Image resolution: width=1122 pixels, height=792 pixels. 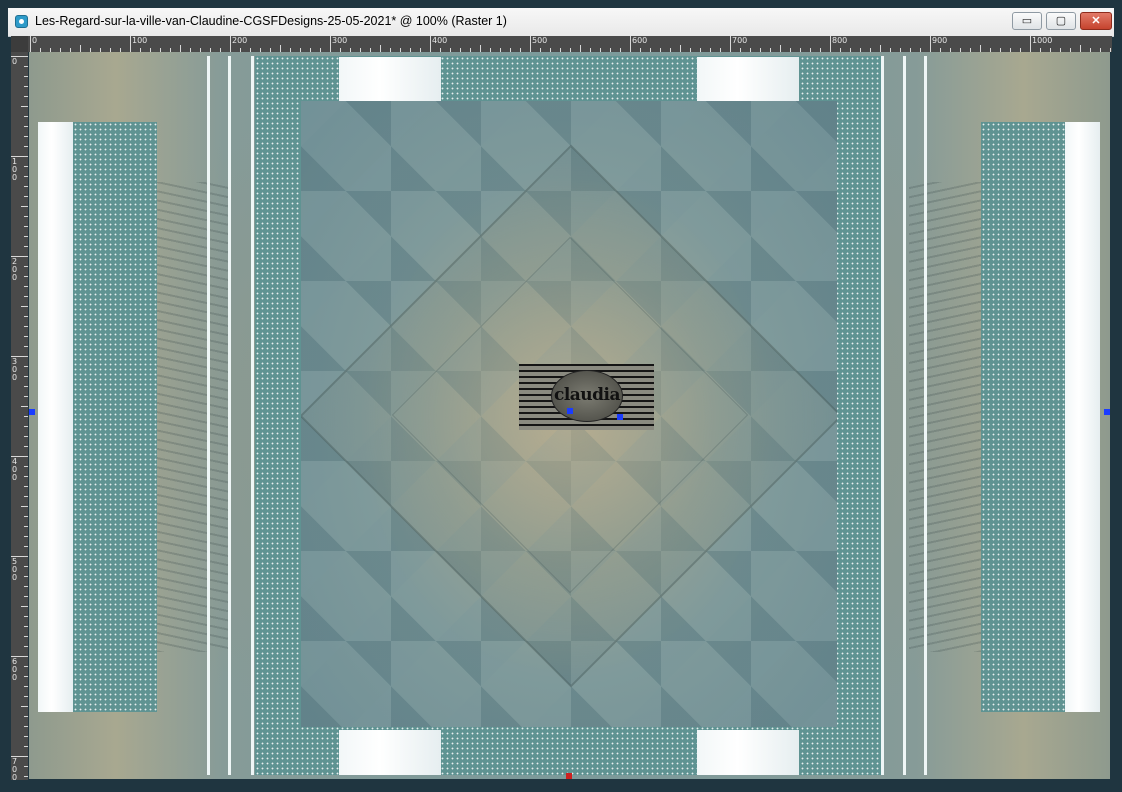 I want to click on selection-handle-left, so click(x=32, y=412).